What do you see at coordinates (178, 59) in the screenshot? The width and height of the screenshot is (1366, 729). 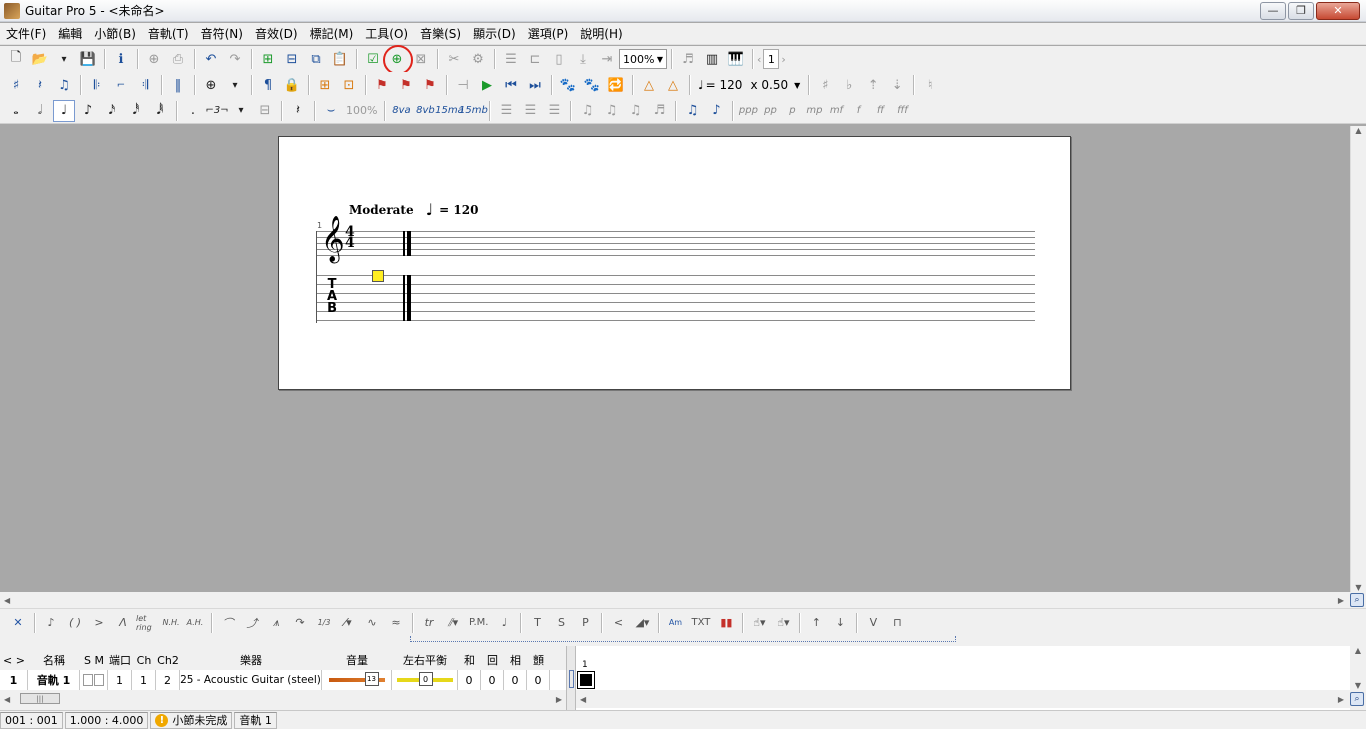 I see `print-icon: ⎙` at bounding box center [178, 59].